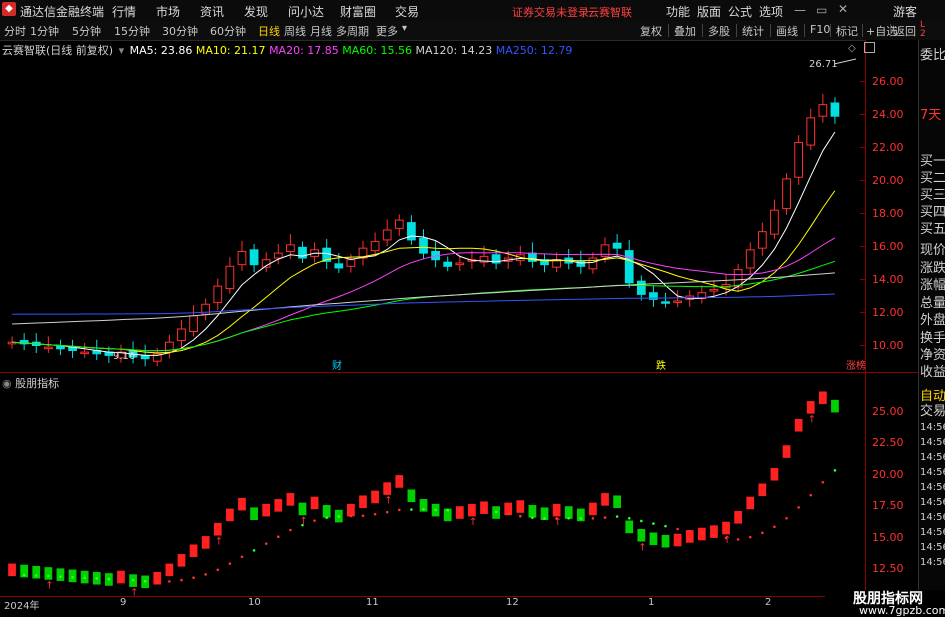 The image size is (945, 617). I want to click on side-panel-item: 交易, so click(932, 411).